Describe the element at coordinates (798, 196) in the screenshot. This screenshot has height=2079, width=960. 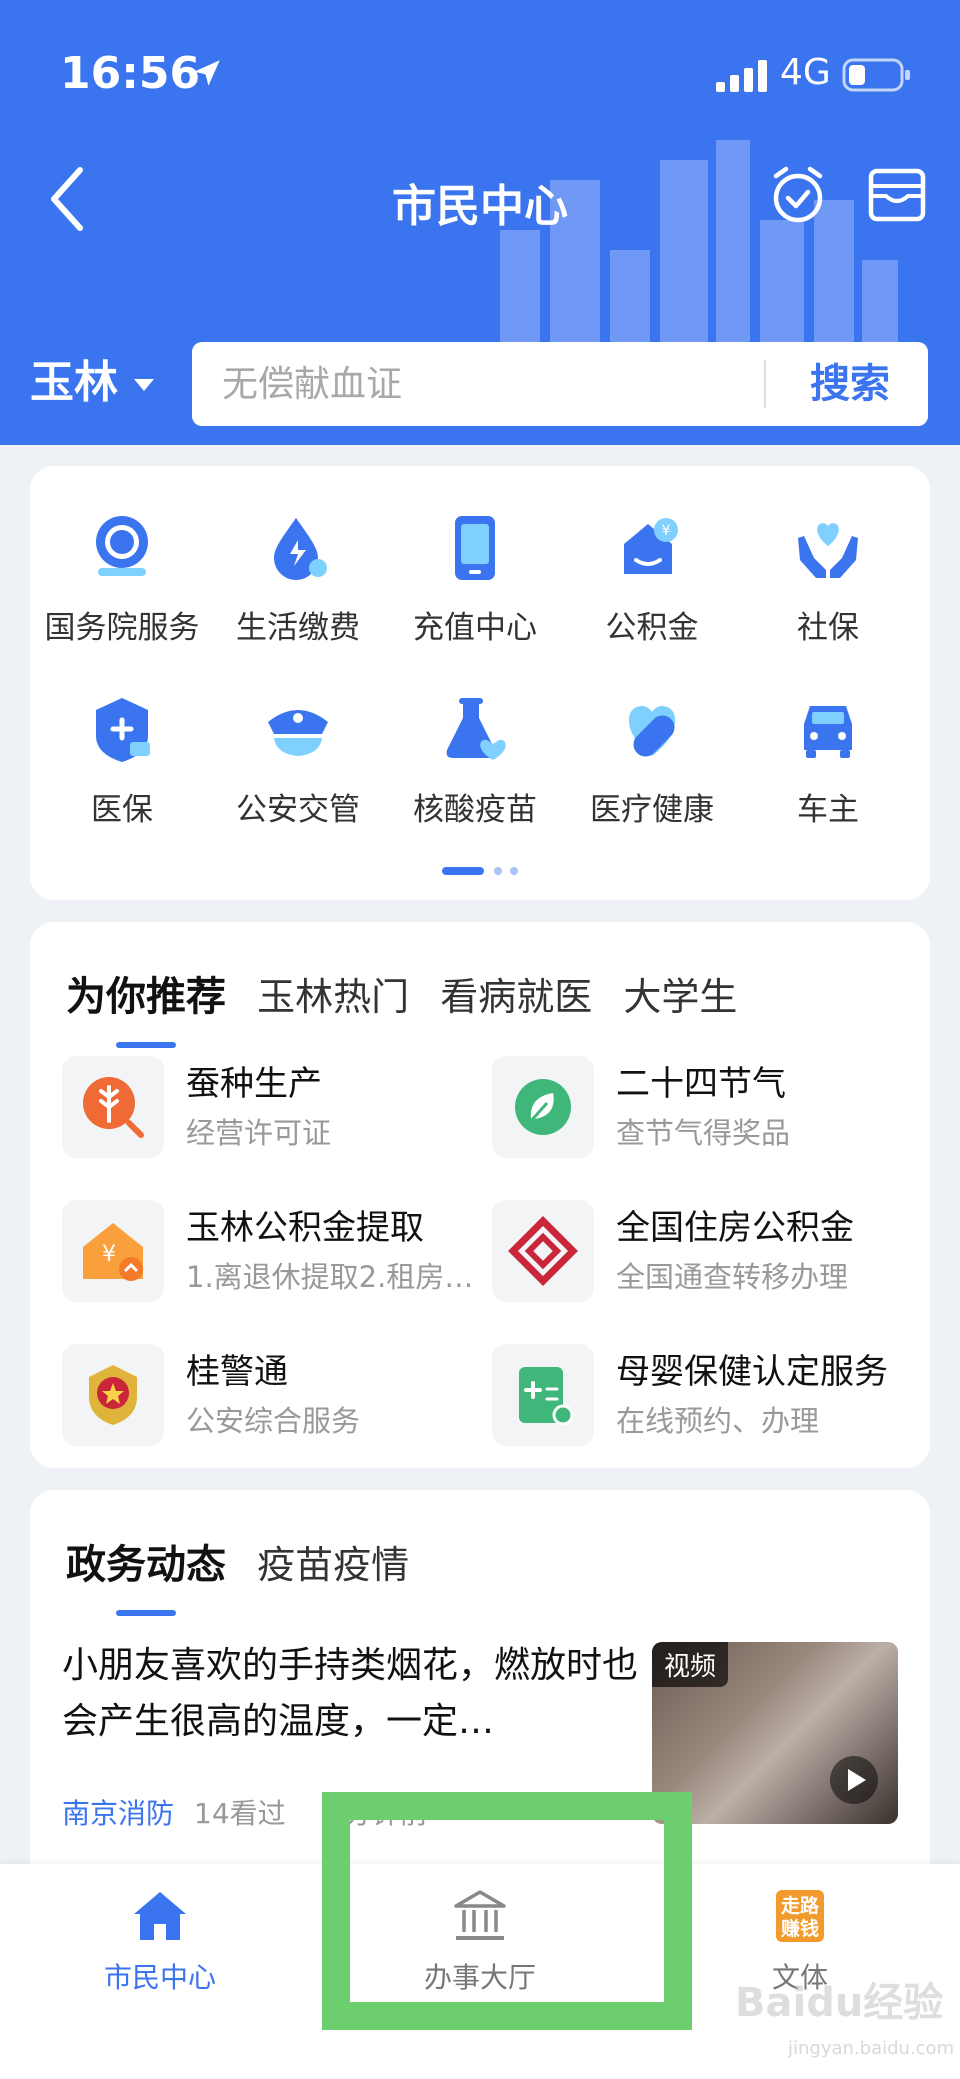
I see `alarm-clock-icon` at that location.